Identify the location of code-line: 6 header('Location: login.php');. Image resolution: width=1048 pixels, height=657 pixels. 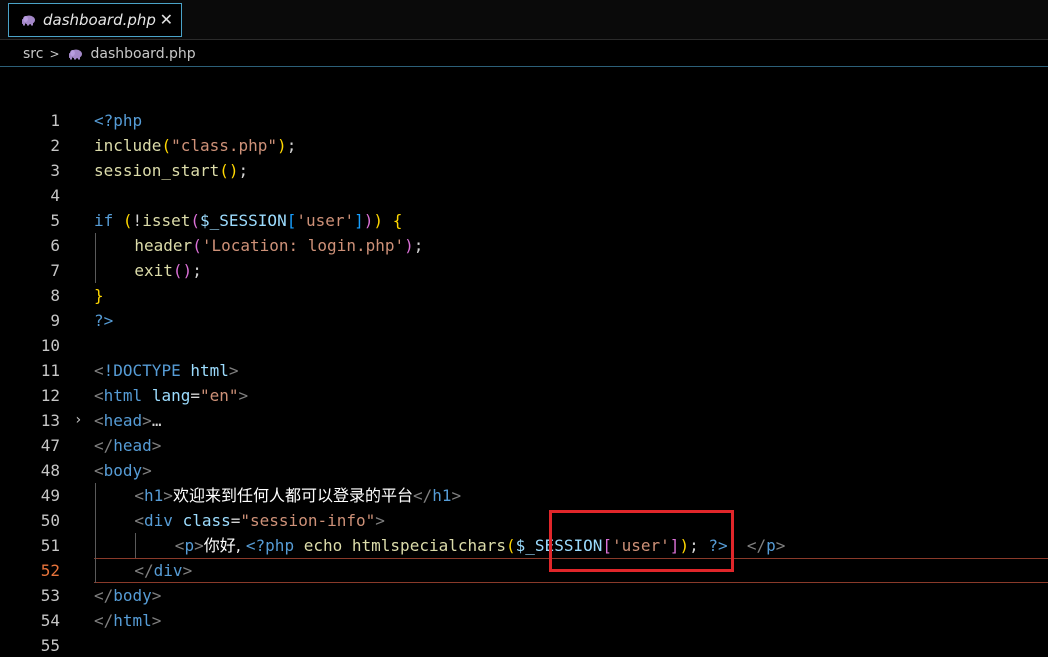
(524, 245).